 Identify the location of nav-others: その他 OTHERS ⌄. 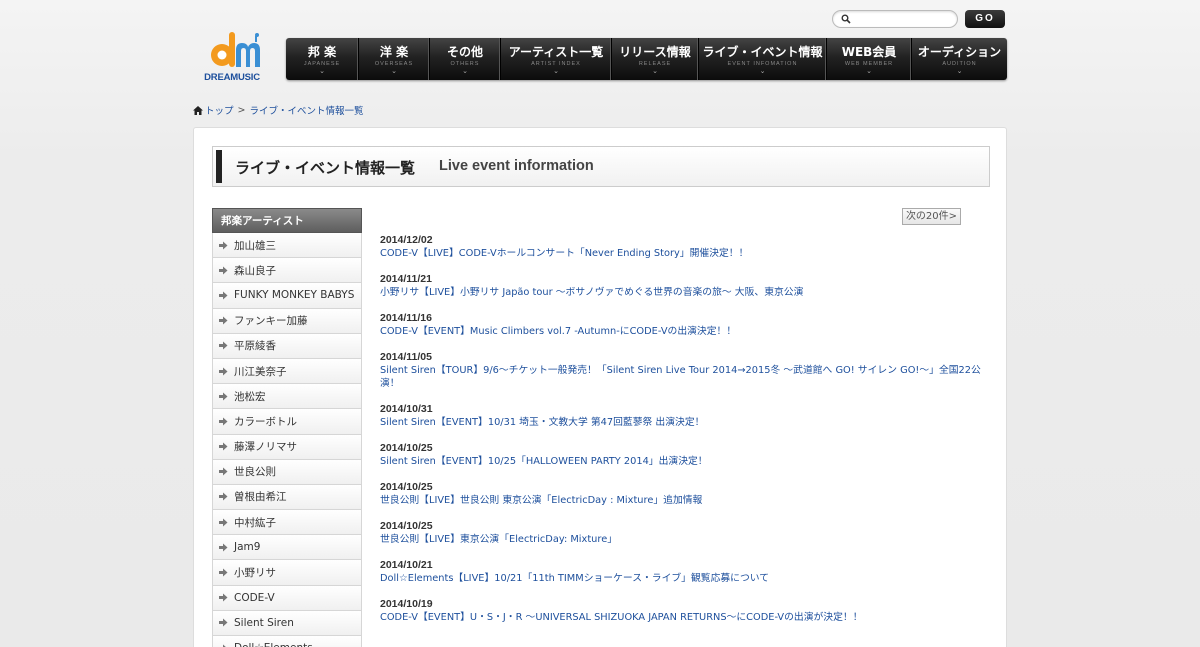
(465, 59).